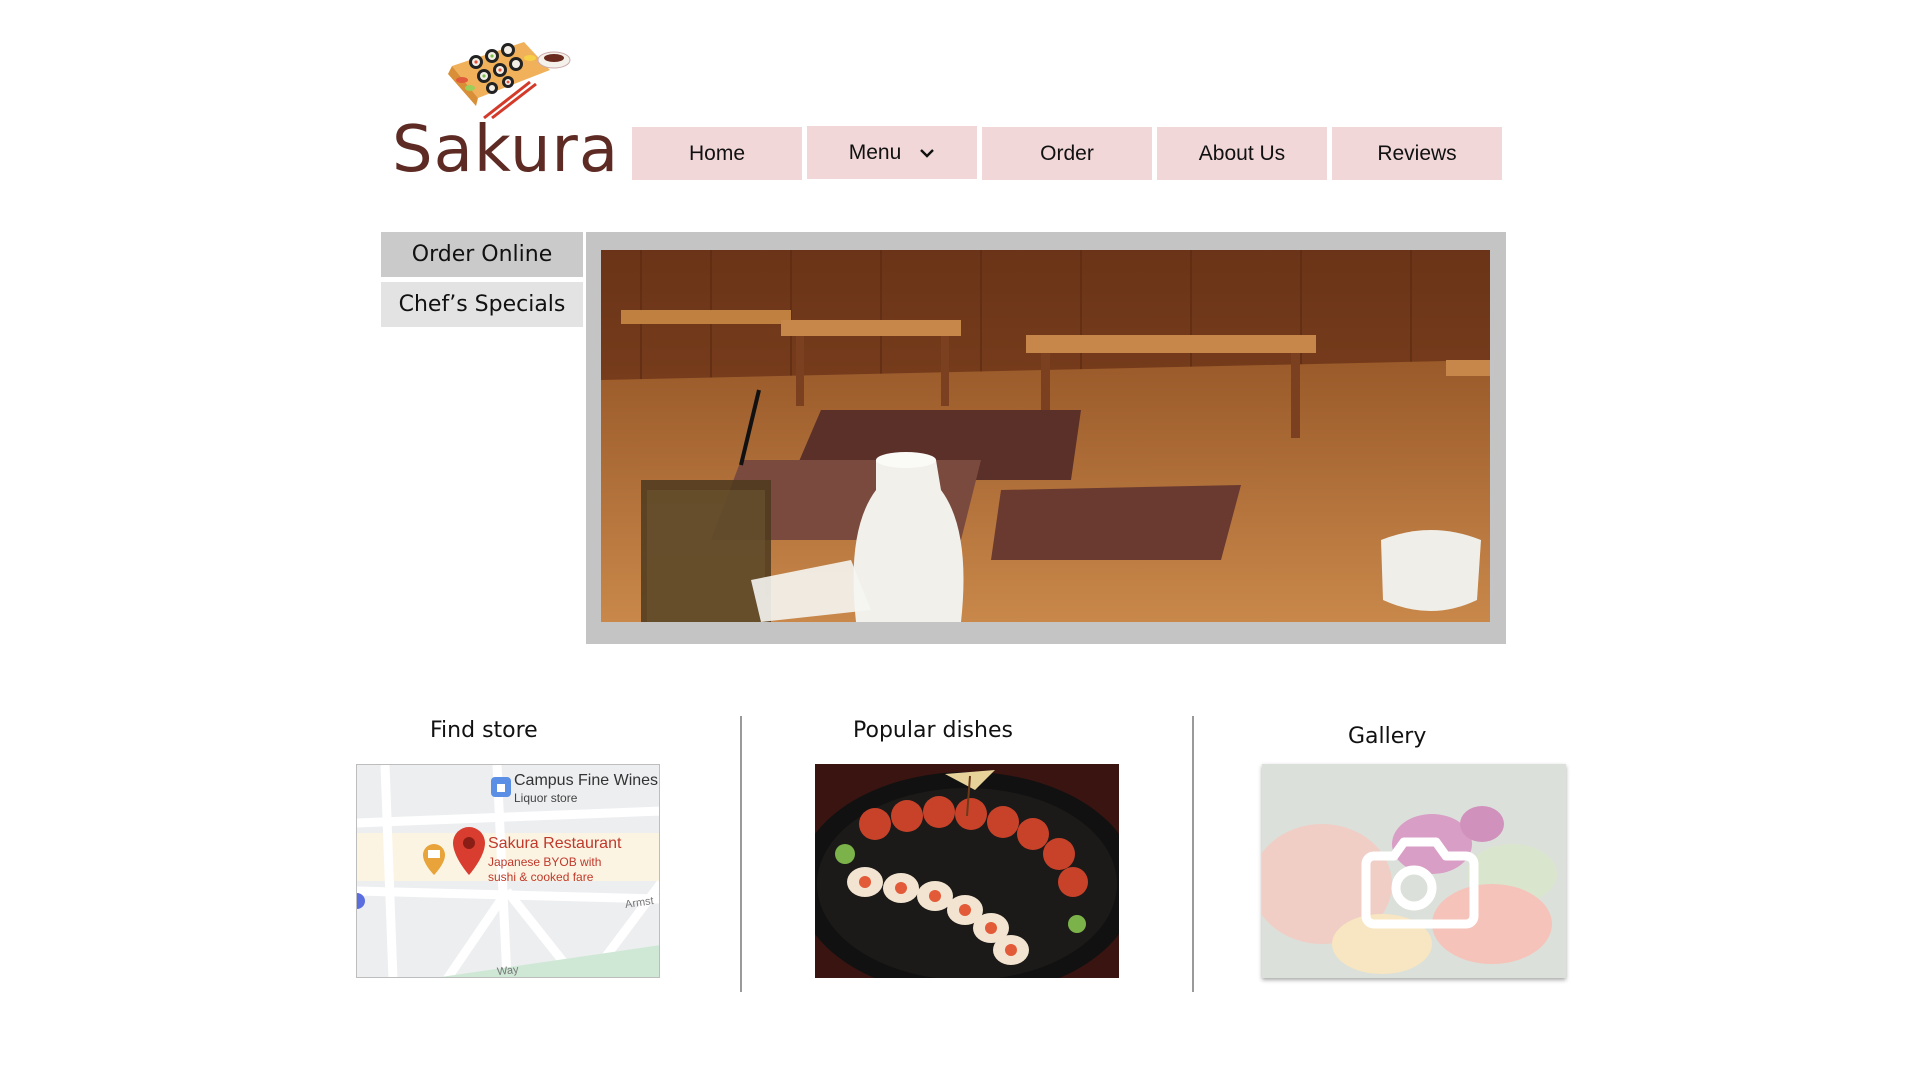 The width and height of the screenshot is (1920, 1080). I want to click on sushi-rolls-image, so click(967, 871).